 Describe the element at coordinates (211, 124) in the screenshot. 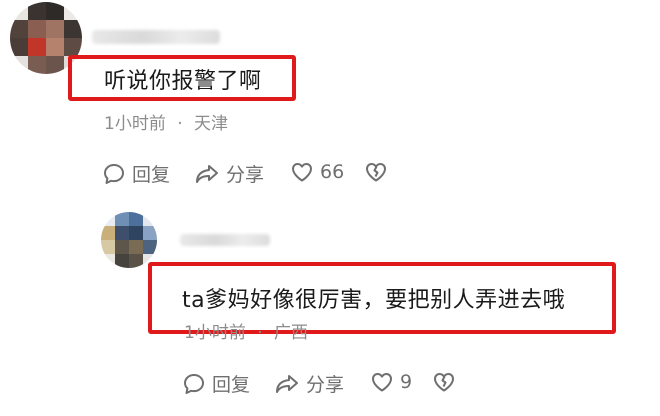

I see `comment-location: 天津` at that location.